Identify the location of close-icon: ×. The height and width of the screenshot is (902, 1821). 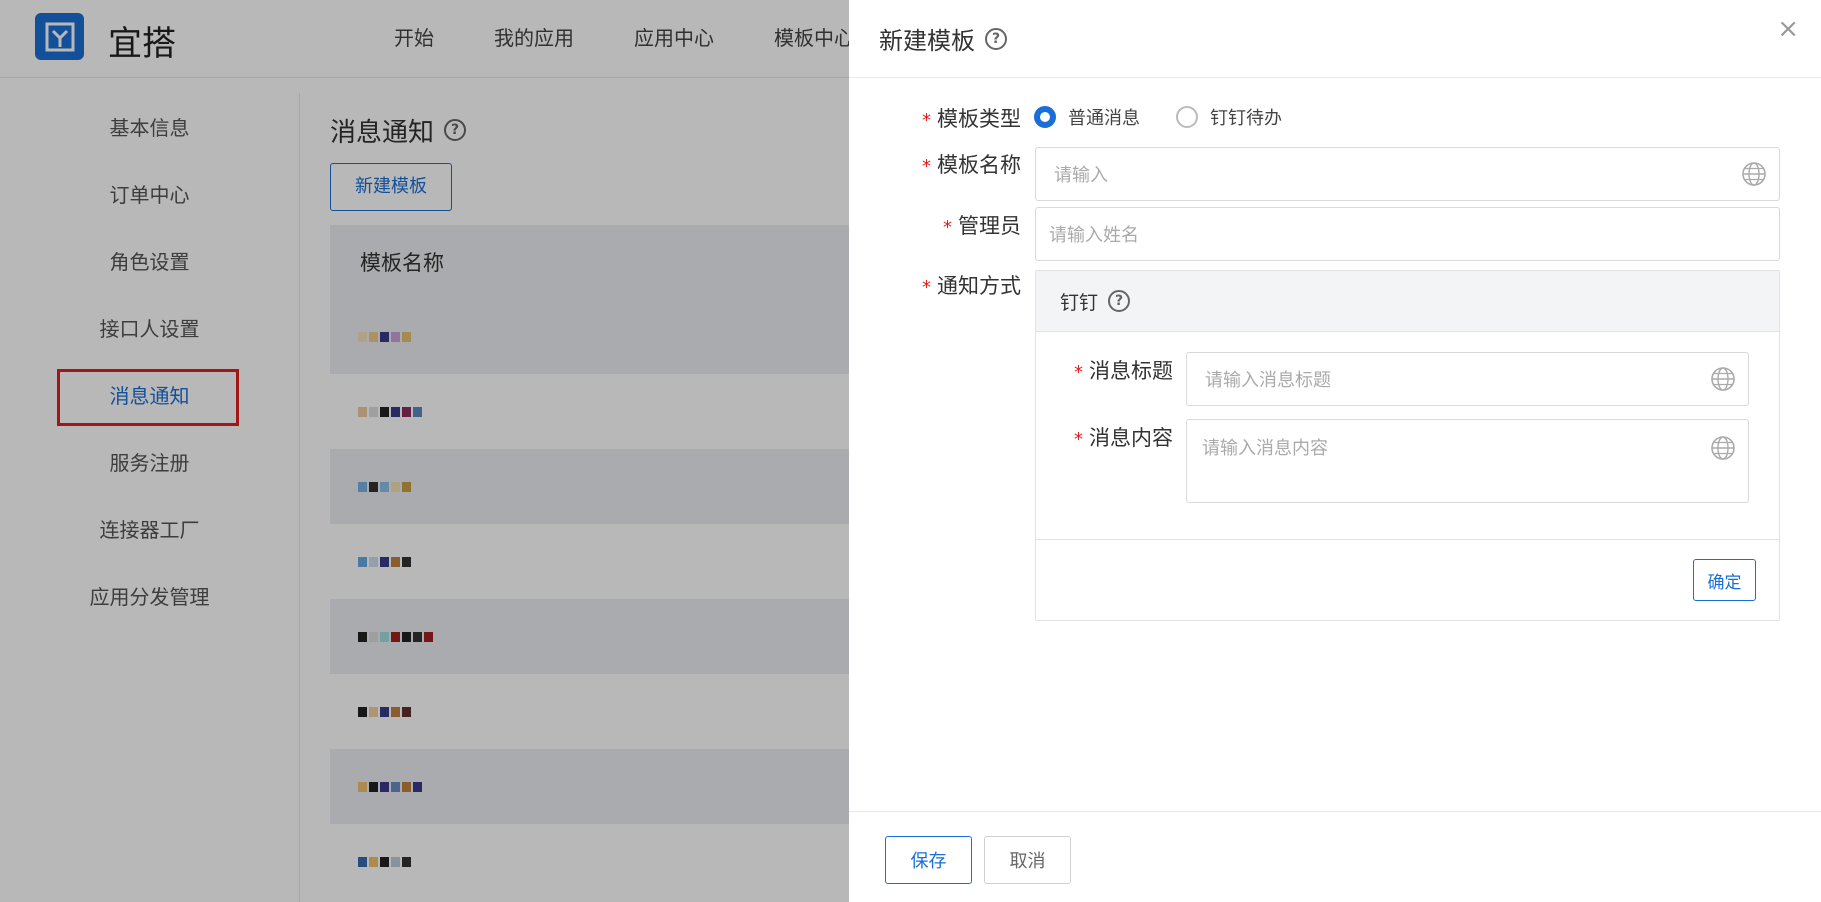
(1788, 29).